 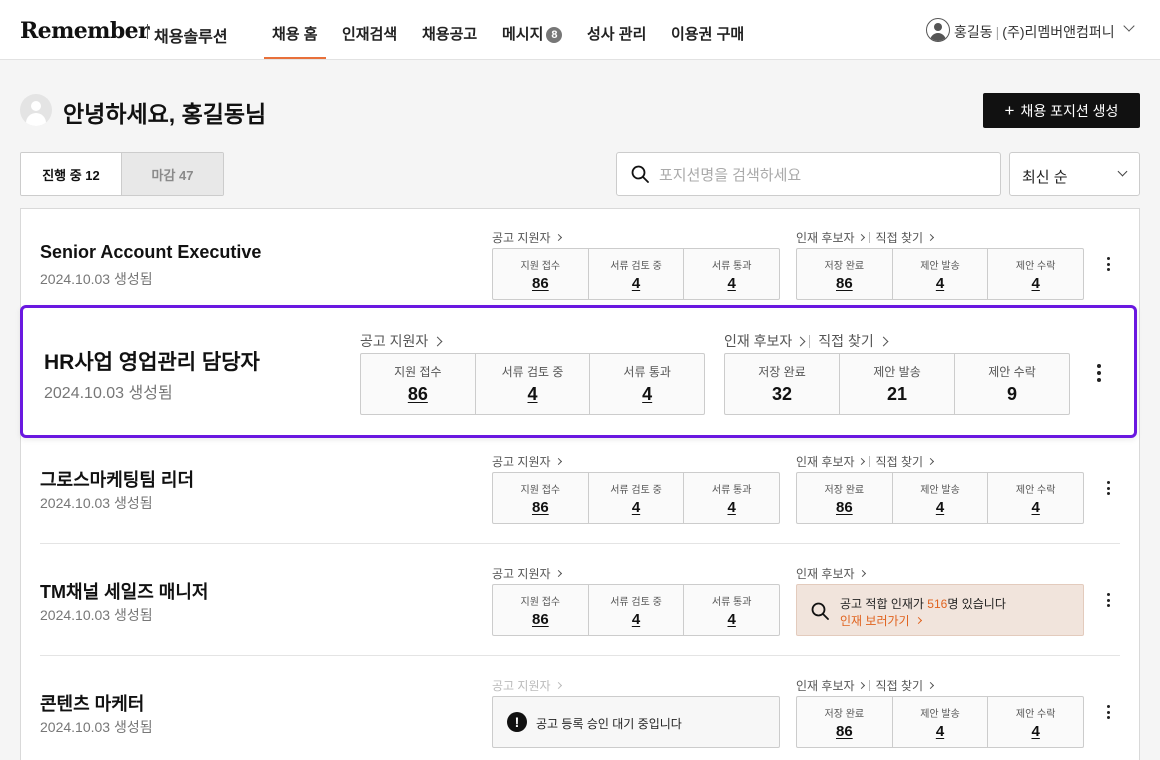 I want to click on notice-prefix: 공고 적합 인재가, so click(x=884, y=604).